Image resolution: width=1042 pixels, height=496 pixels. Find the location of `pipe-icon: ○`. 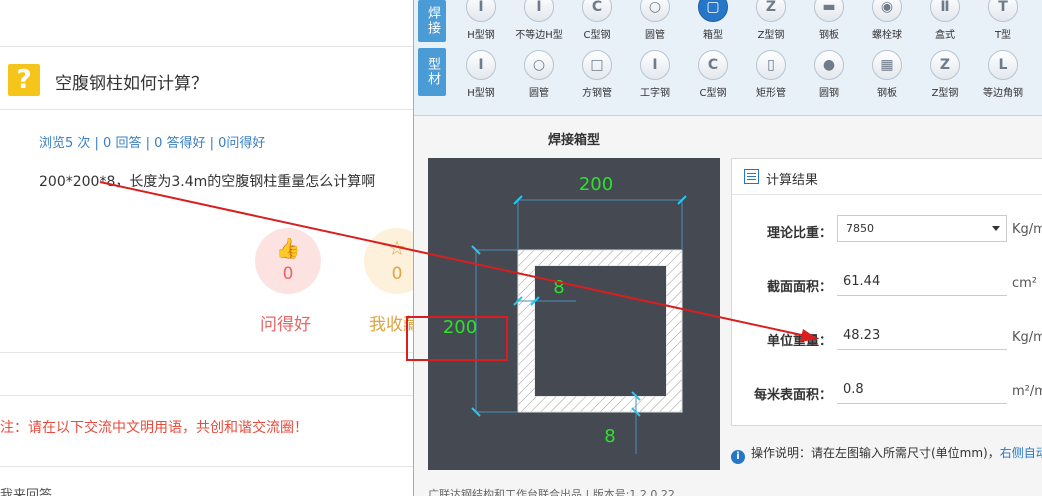

pipe-icon: ○ is located at coordinates (655, 11).